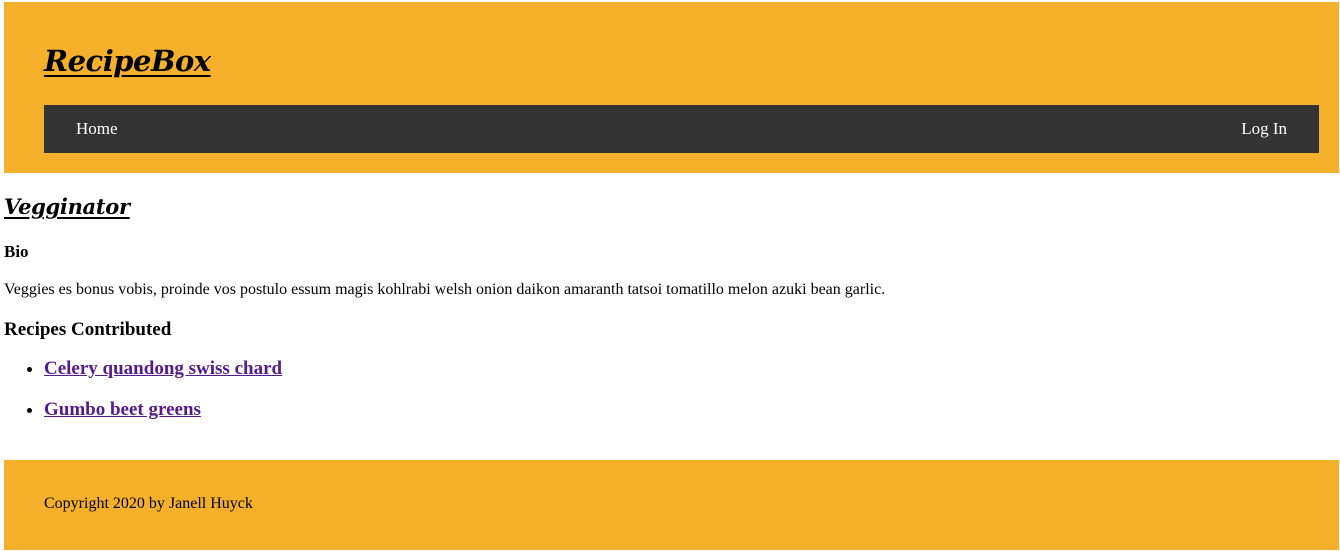  What do you see at coordinates (148, 503) in the screenshot?
I see `copyright-text: Copyright 2020 by Janell Huyck` at bounding box center [148, 503].